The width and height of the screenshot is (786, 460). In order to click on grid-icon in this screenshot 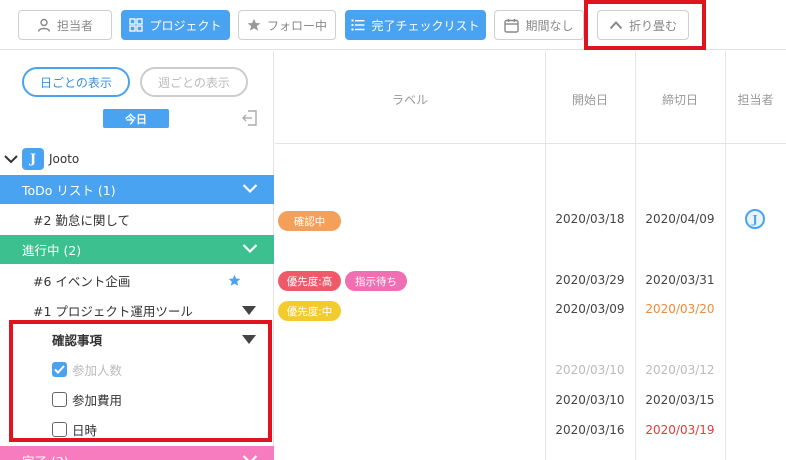, I will do `click(136, 25)`.